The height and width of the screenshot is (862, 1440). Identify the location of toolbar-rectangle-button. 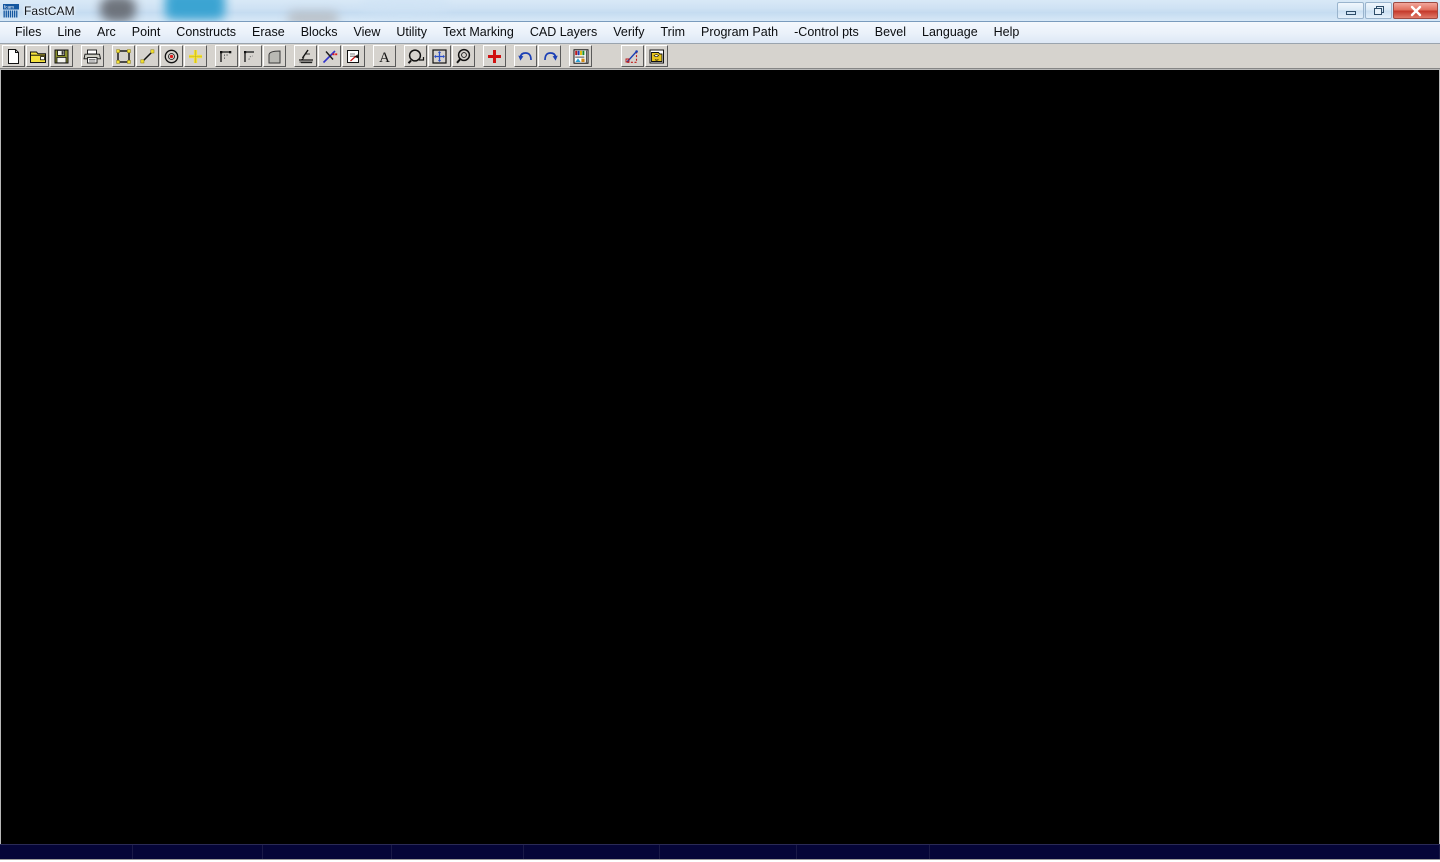
(123, 56).